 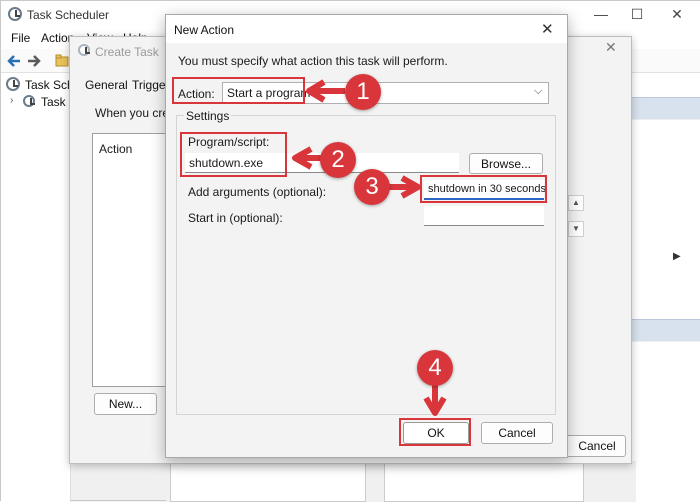 I want to click on callout-arrows, so click(x=369, y=247).